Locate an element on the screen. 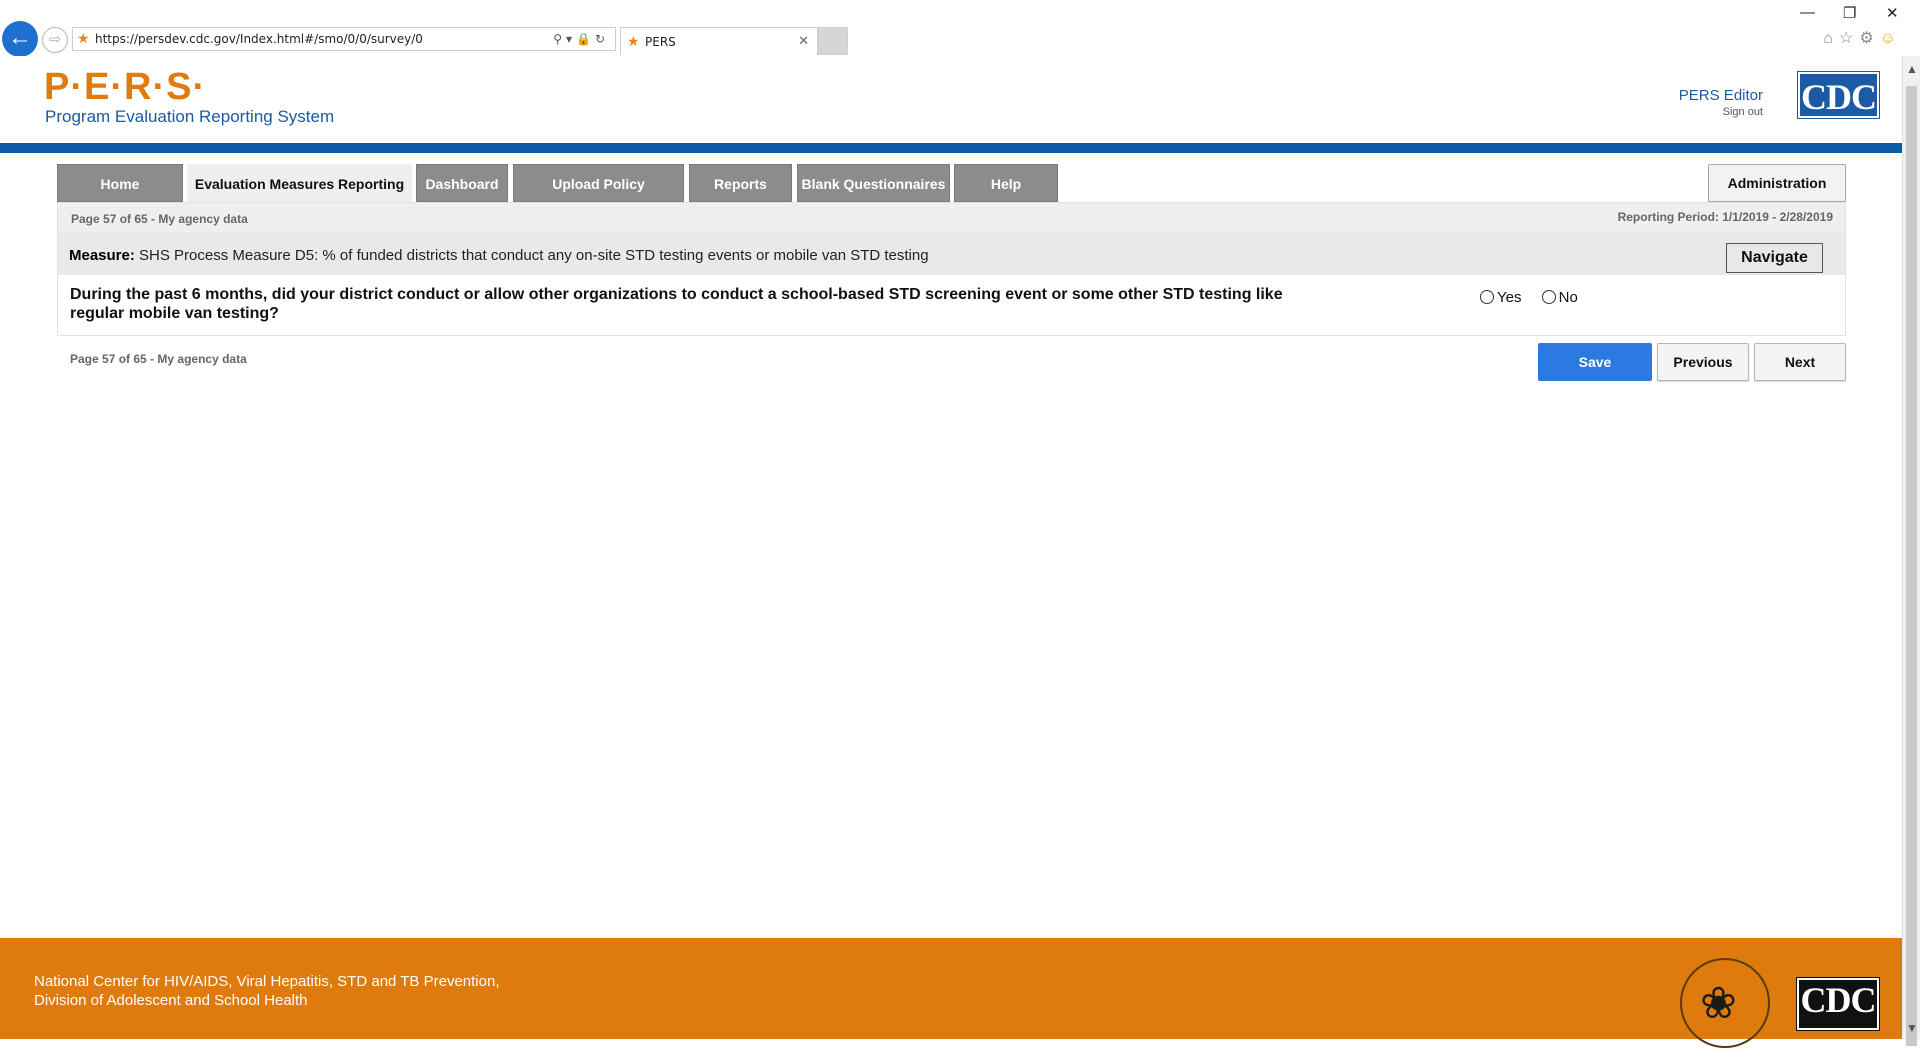 The height and width of the screenshot is (1048, 1920). cdc-footer-logo: CDC is located at coordinates (1838, 1004).